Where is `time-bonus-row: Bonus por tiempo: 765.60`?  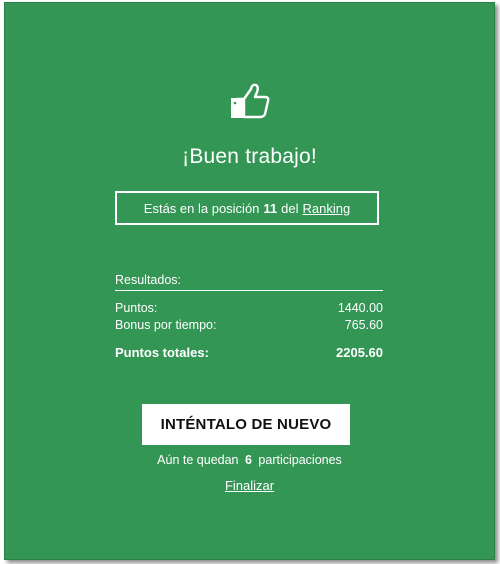 time-bonus-row: Bonus por tiempo: 765.60 is located at coordinates (249, 325).